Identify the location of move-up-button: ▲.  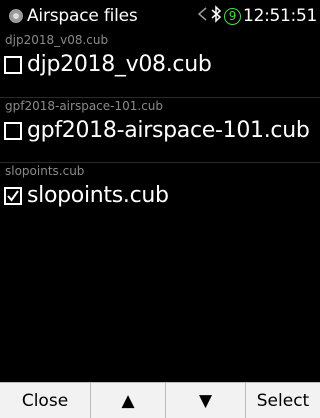
(127, 400).